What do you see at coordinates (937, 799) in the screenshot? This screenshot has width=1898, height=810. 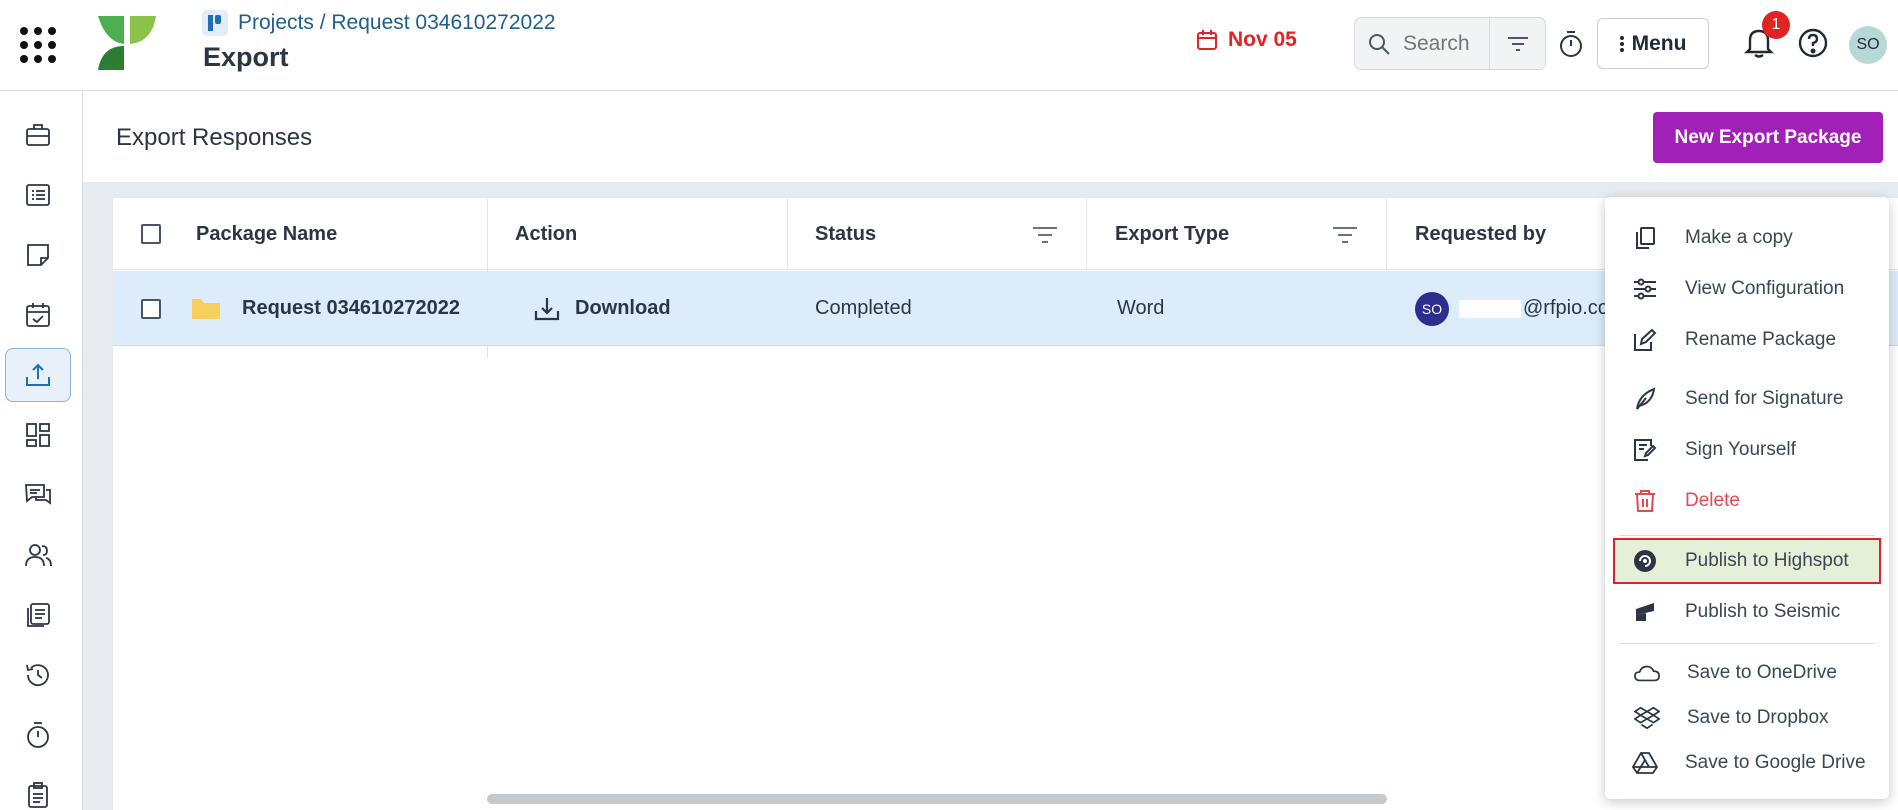 I see `horizontal-scrollbar` at bounding box center [937, 799].